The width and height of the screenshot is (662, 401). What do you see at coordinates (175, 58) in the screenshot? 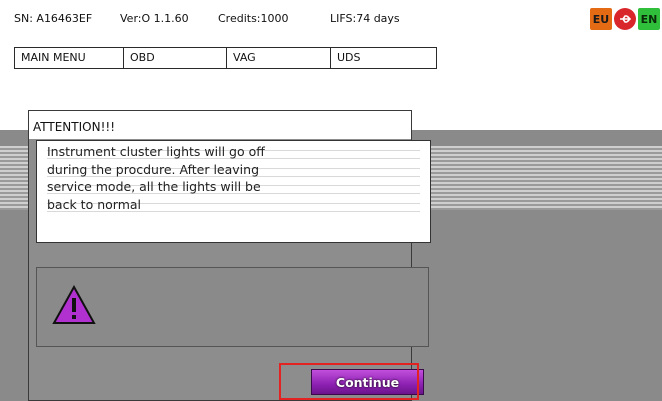
I see `tab-obd: OBD` at bounding box center [175, 58].